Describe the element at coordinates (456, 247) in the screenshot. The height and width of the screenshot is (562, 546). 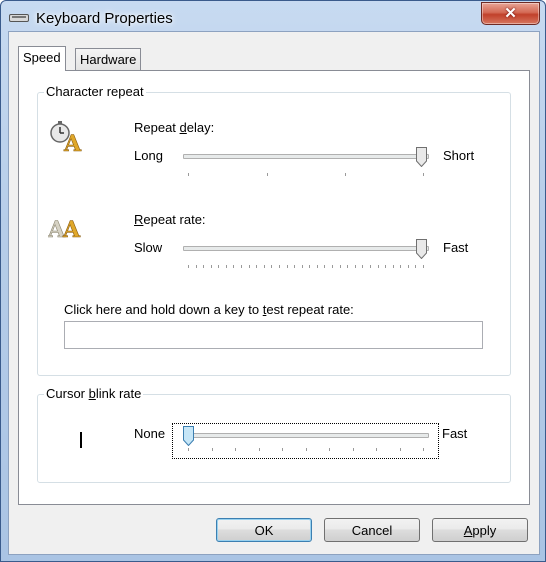
I see `rate-max-label: Fast` at that location.